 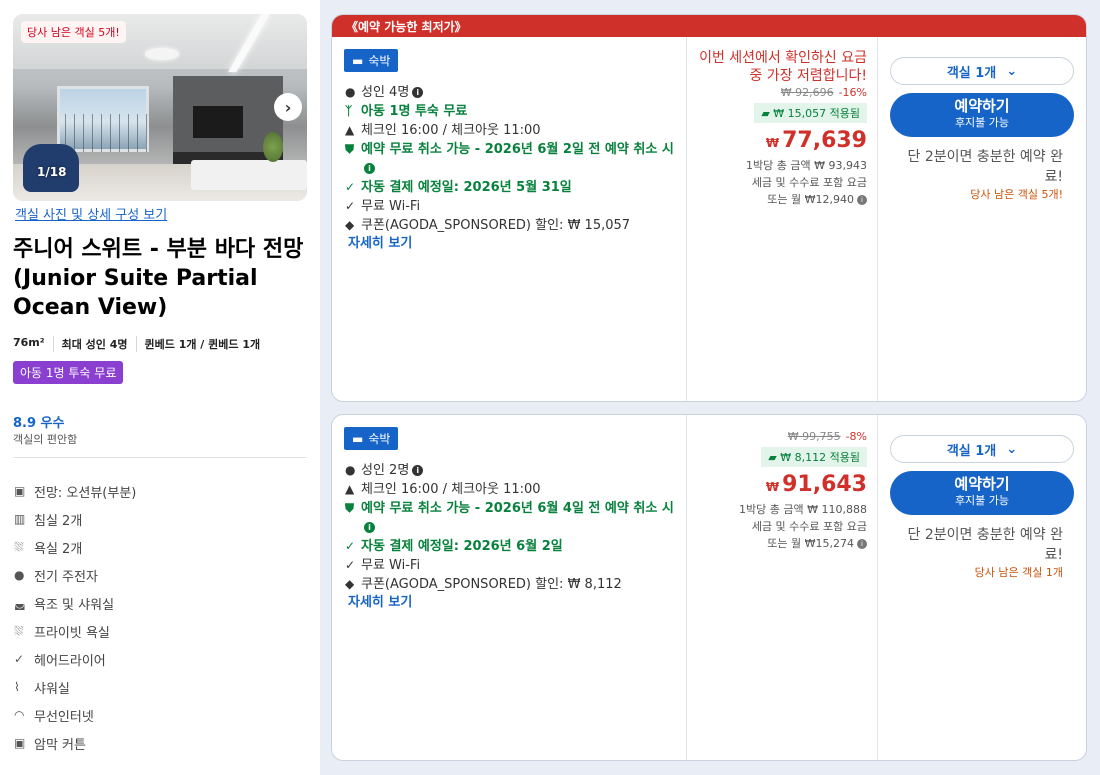 I want to click on amenity-label: 무선인터넷, so click(x=64, y=717).